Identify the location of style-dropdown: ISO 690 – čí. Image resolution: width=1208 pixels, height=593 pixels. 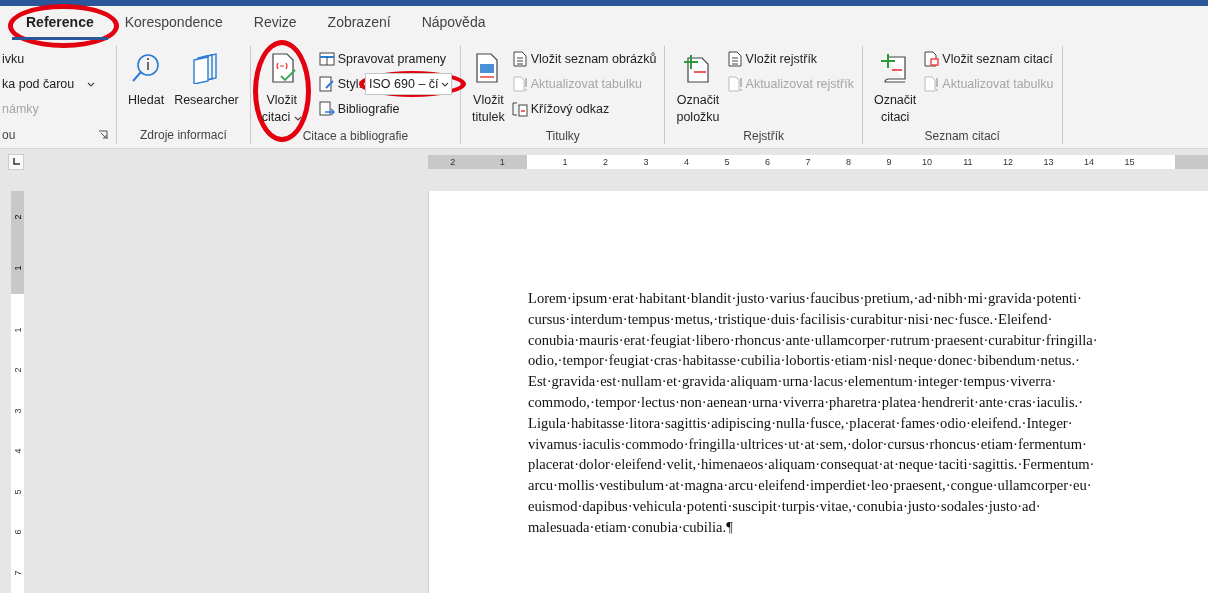
(409, 84).